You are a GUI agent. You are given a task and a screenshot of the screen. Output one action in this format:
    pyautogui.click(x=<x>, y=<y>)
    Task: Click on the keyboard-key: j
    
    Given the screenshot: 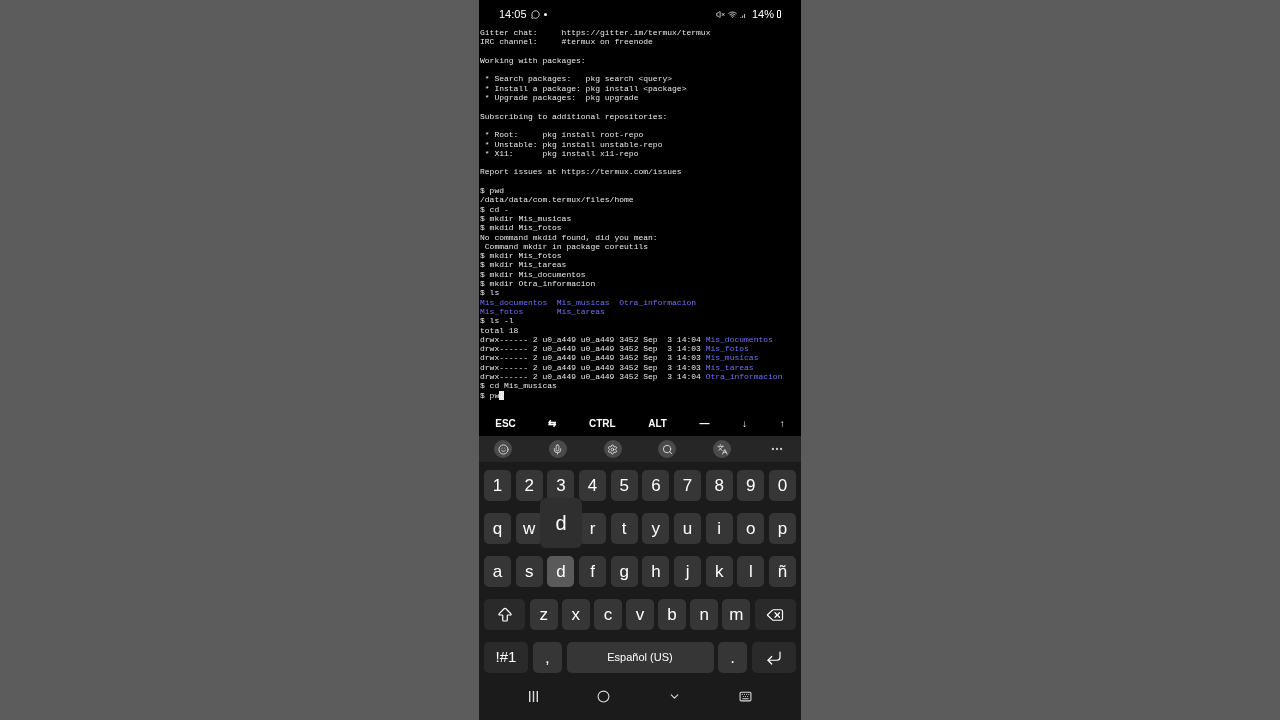 What is the action you would take?
    pyautogui.click(x=687, y=571)
    